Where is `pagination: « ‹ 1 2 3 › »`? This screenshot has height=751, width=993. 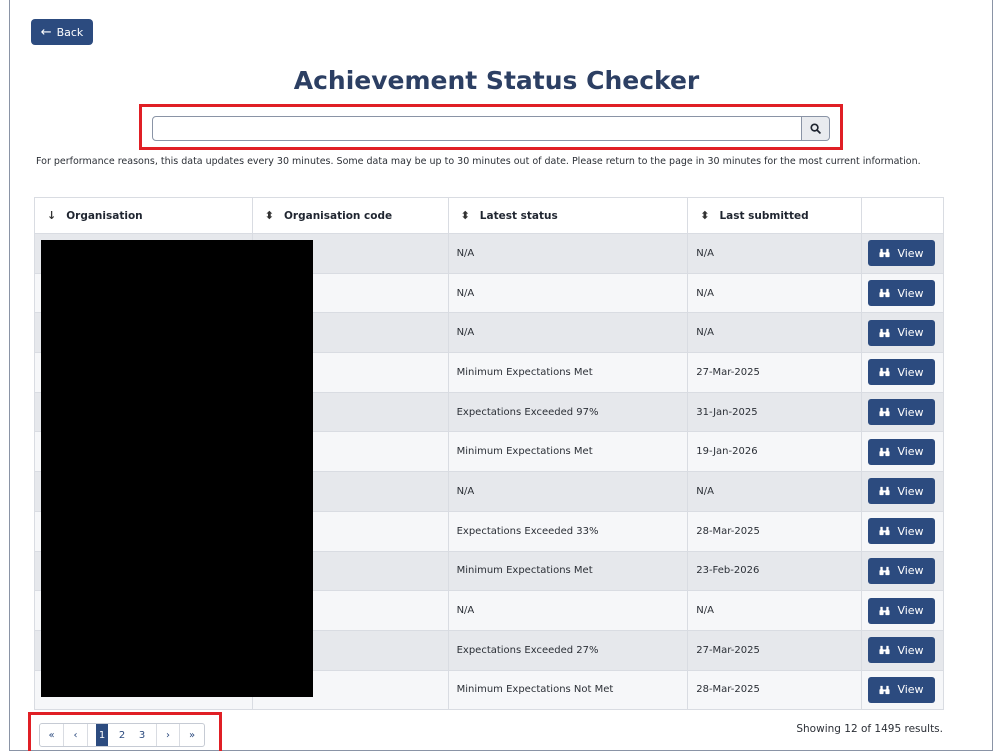
pagination: « ‹ 1 2 3 › » is located at coordinates (122, 735).